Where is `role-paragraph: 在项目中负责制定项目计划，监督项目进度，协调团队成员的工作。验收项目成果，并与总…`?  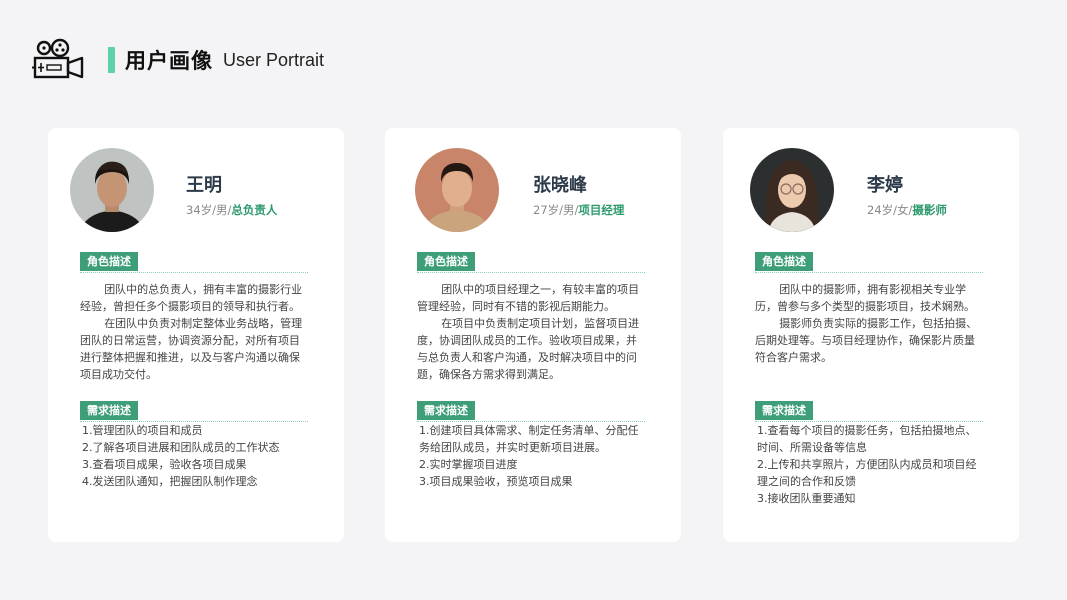
role-paragraph: 在项目中负责制定项目计划，监督项目进度，协调团队成员的工作。验收项目成果，并与总… is located at coordinates (528, 349).